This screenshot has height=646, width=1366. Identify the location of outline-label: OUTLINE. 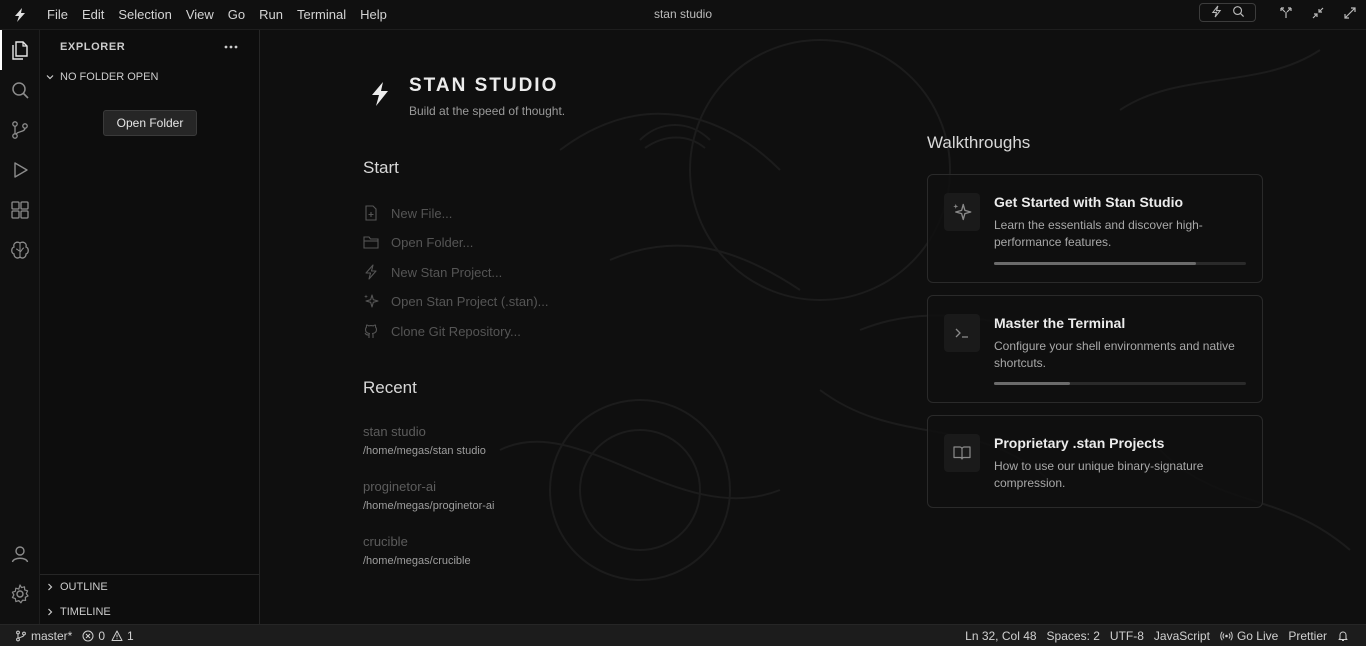
(84, 587).